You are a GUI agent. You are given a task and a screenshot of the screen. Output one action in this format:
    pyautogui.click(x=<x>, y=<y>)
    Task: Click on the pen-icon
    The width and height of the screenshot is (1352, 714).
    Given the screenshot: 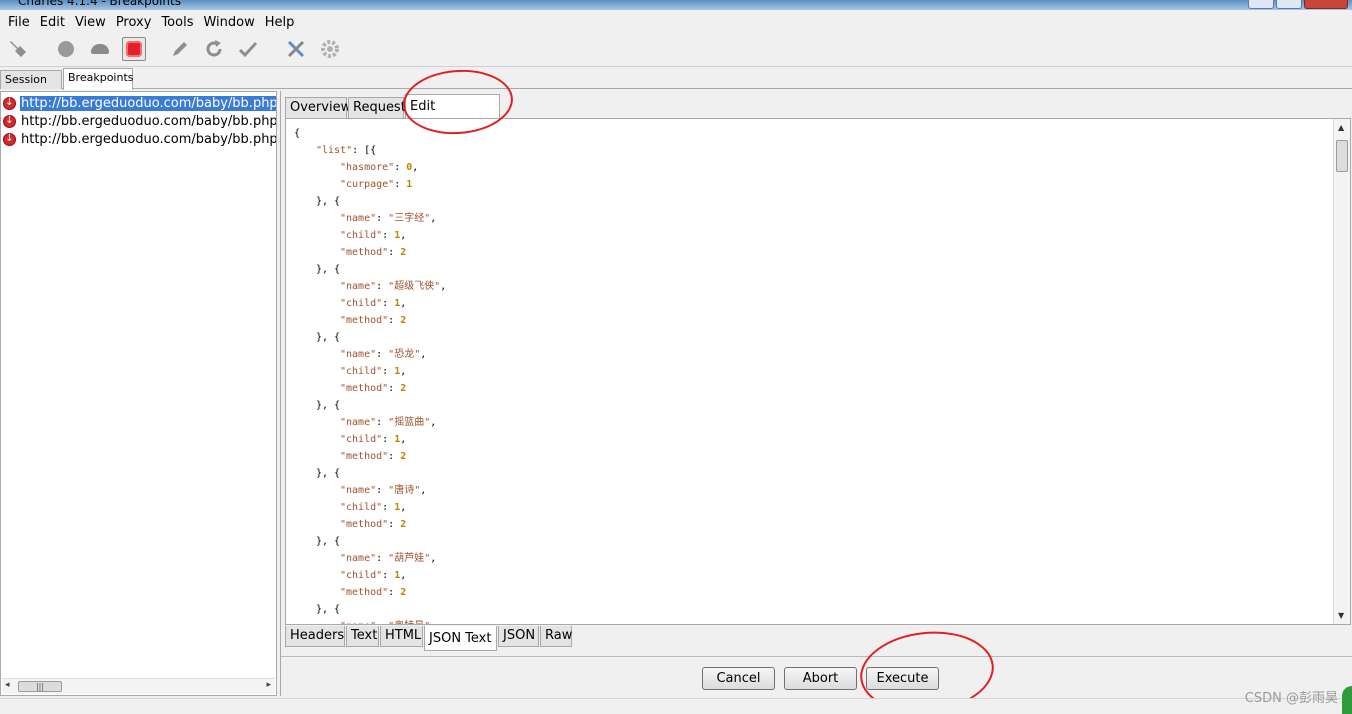 What is the action you would take?
    pyautogui.click(x=180, y=49)
    